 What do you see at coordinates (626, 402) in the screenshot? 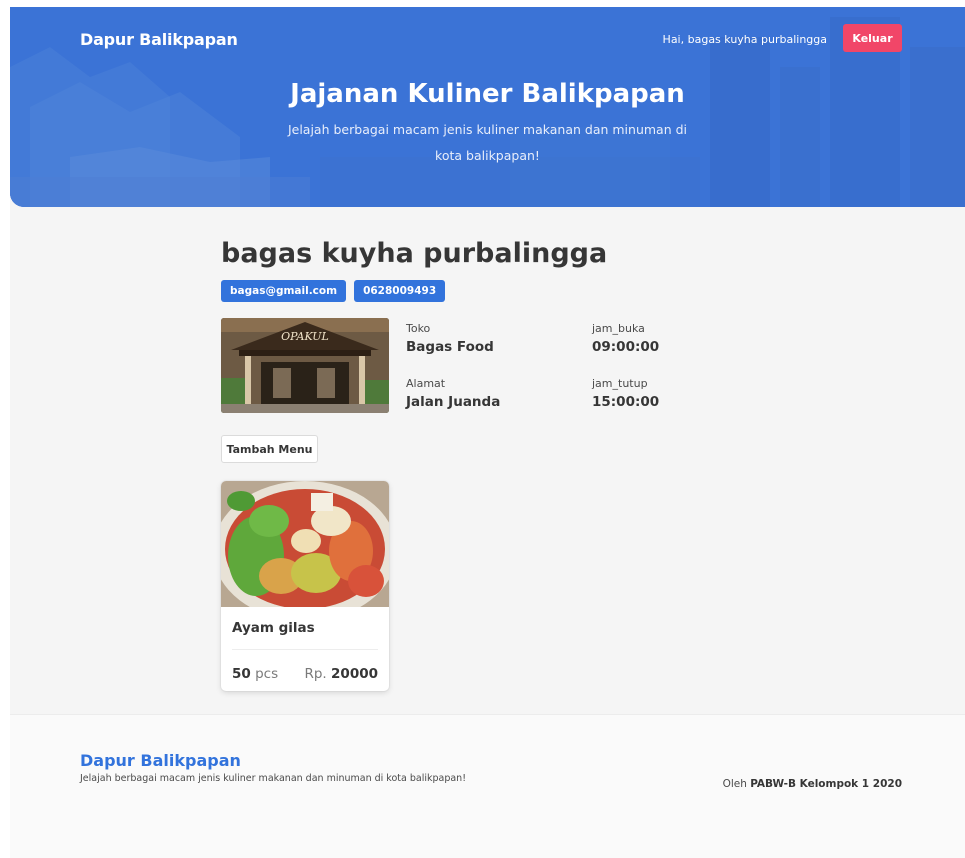
I see `close-time-value: 15:00:00` at bounding box center [626, 402].